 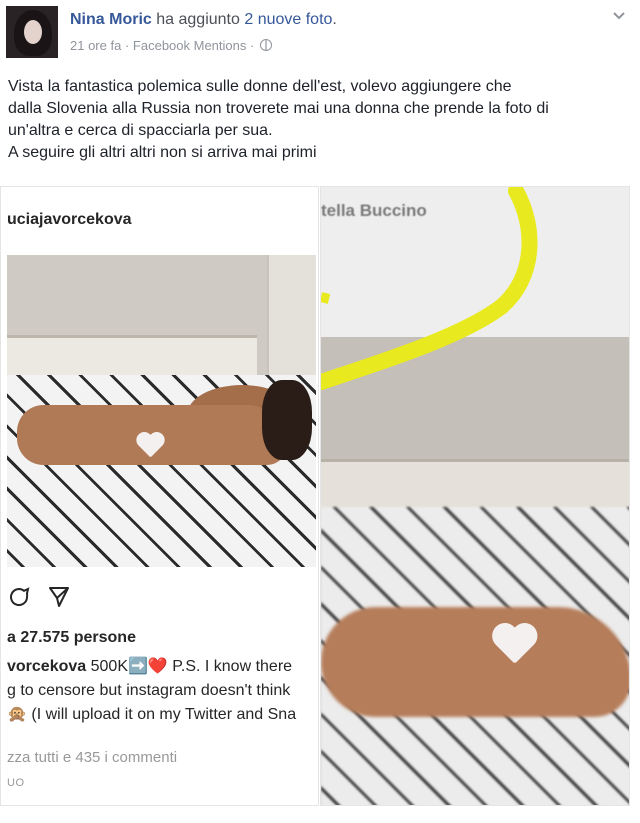 What do you see at coordinates (59, 597) in the screenshot?
I see `share-icon` at bounding box center [59, 597].